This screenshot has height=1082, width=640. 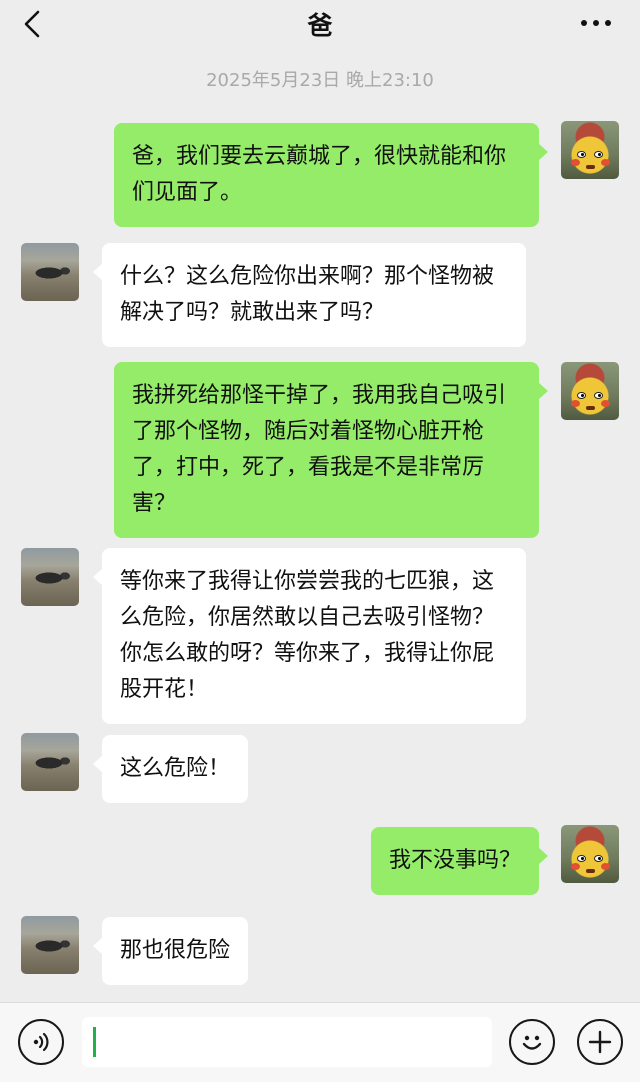 I want to click on input-bar, so click(x=320, y=1042).